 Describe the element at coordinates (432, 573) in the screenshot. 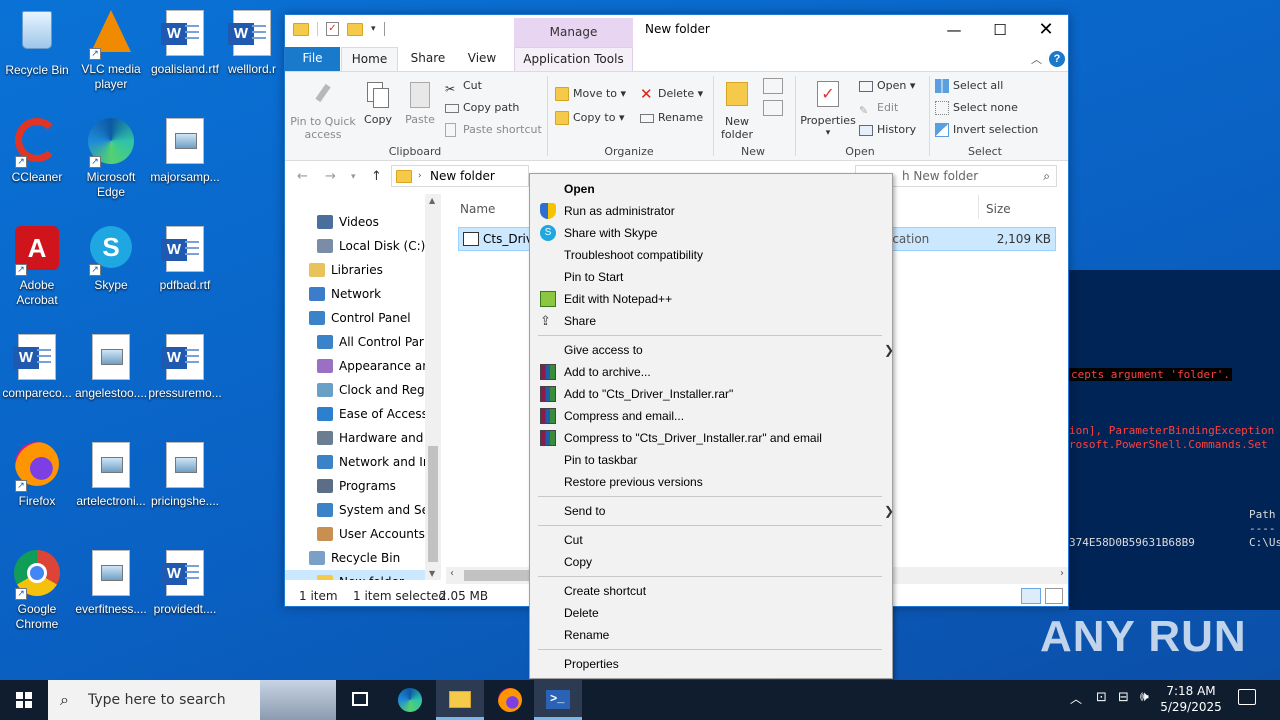

I see `scroll-down-icon: ▼` at that location.